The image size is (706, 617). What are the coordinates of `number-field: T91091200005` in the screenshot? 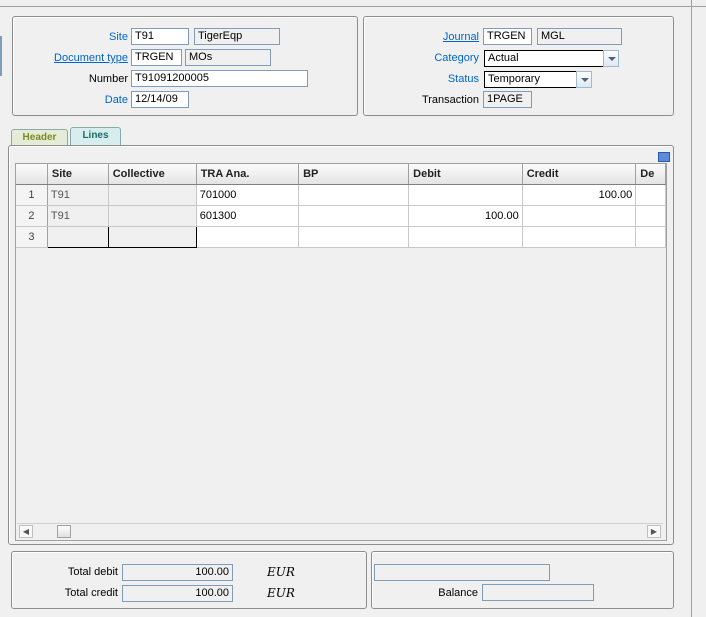 It's located at (219, 78).